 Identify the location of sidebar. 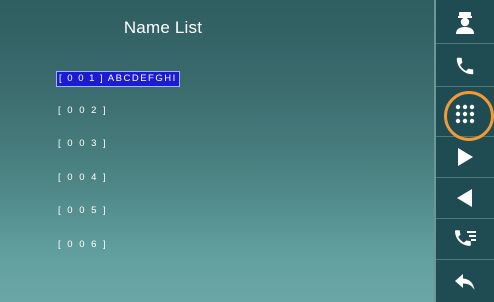
(464, 151).